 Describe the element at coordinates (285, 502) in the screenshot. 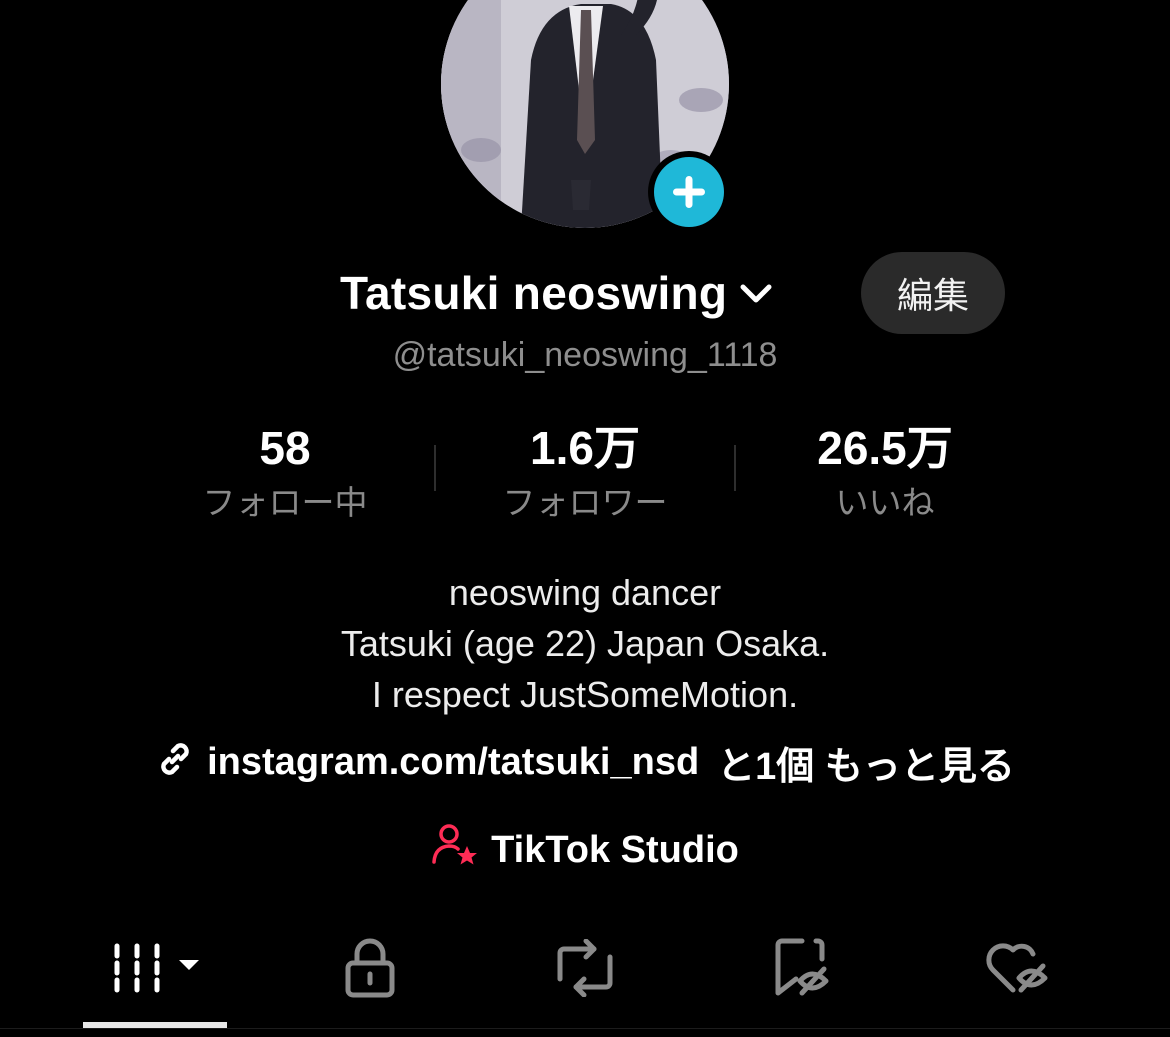

I see `following-label: フォロー中` at that location.